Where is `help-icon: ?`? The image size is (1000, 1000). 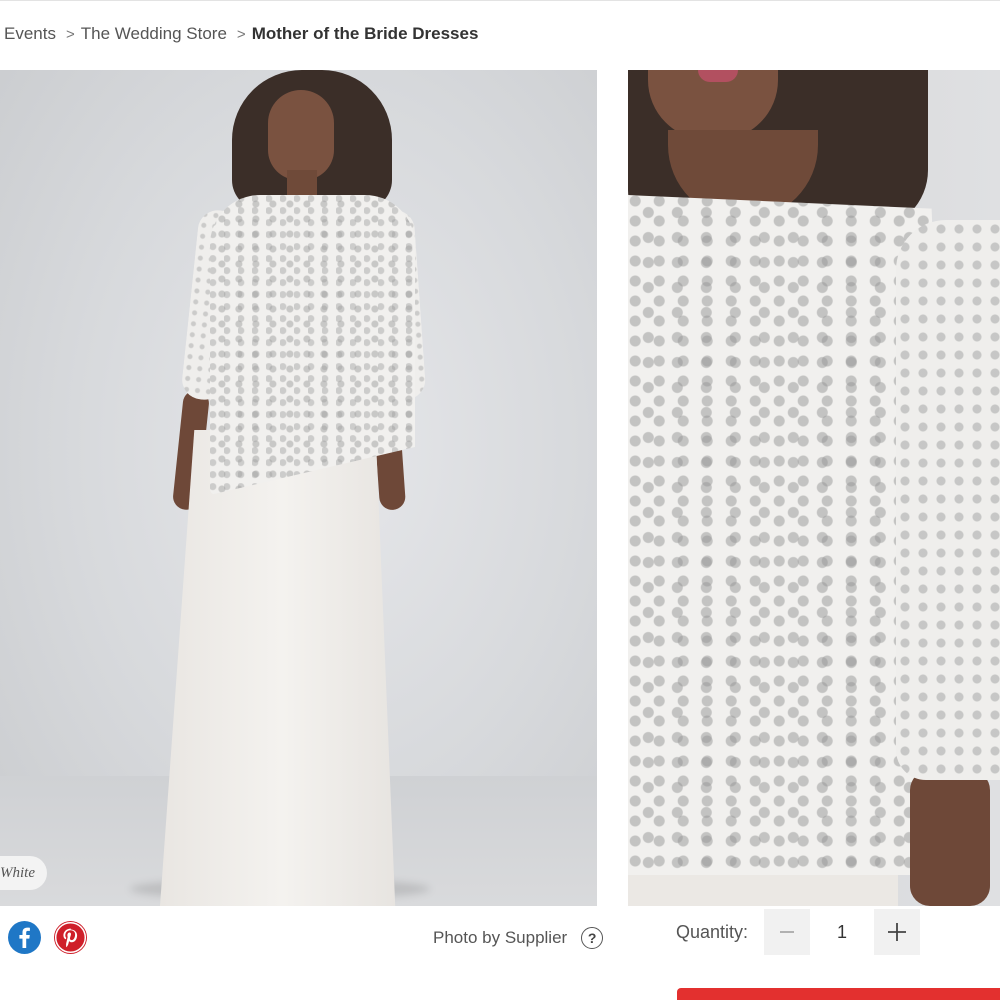 help-icon: ? is located at coordinates (592, 938).